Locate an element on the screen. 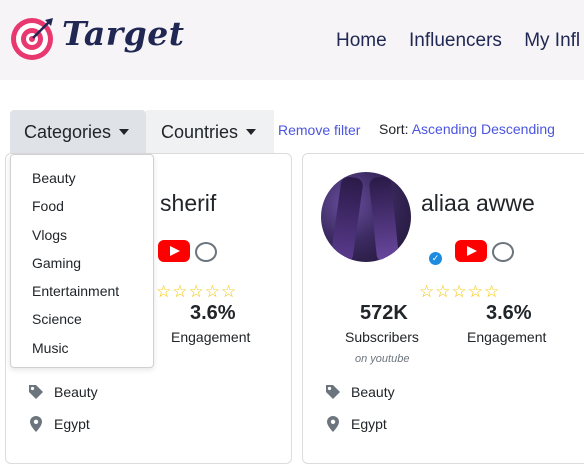  category-option-gaming: Gaming is located at coordinates (82, 263).